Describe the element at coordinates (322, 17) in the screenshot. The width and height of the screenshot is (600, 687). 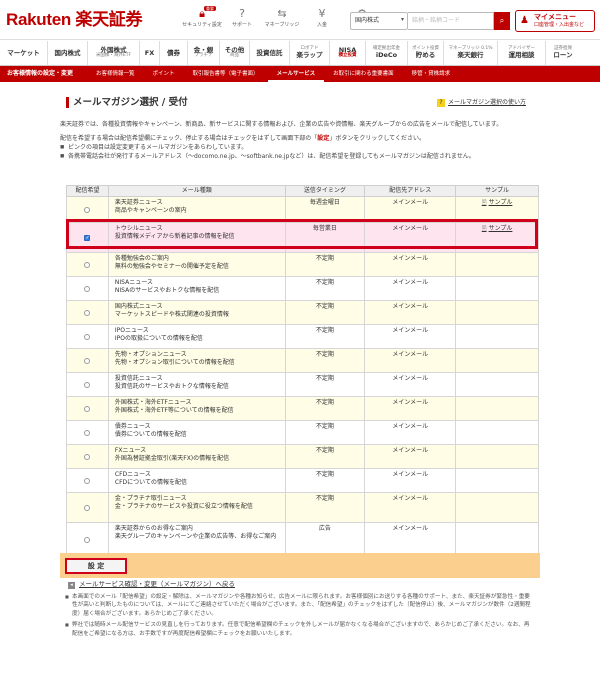
I see `deposit-link: ¥ 入金` at that location.